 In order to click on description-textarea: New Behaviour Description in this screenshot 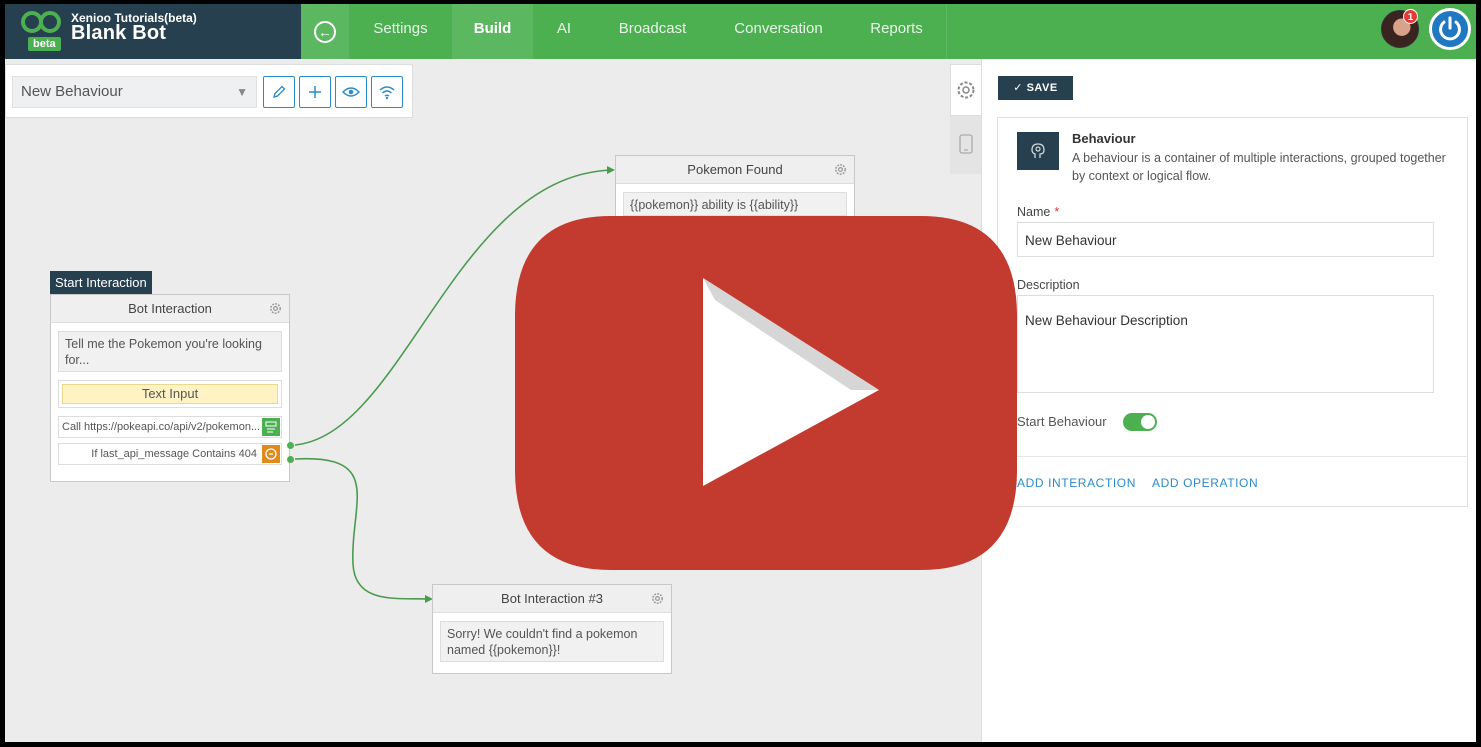, I will do `click(1225, 344)`.